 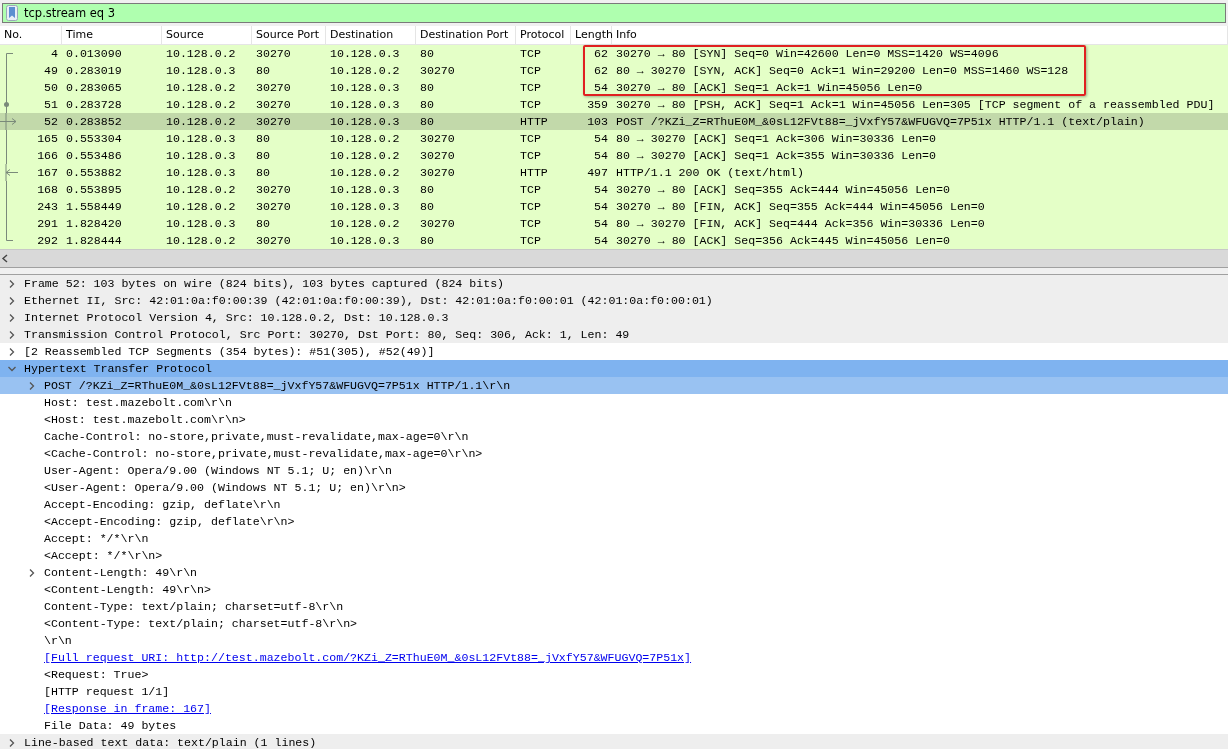 I want to click on tree-item: Content-Length: 49\r\n, so click(x=614, y=572).